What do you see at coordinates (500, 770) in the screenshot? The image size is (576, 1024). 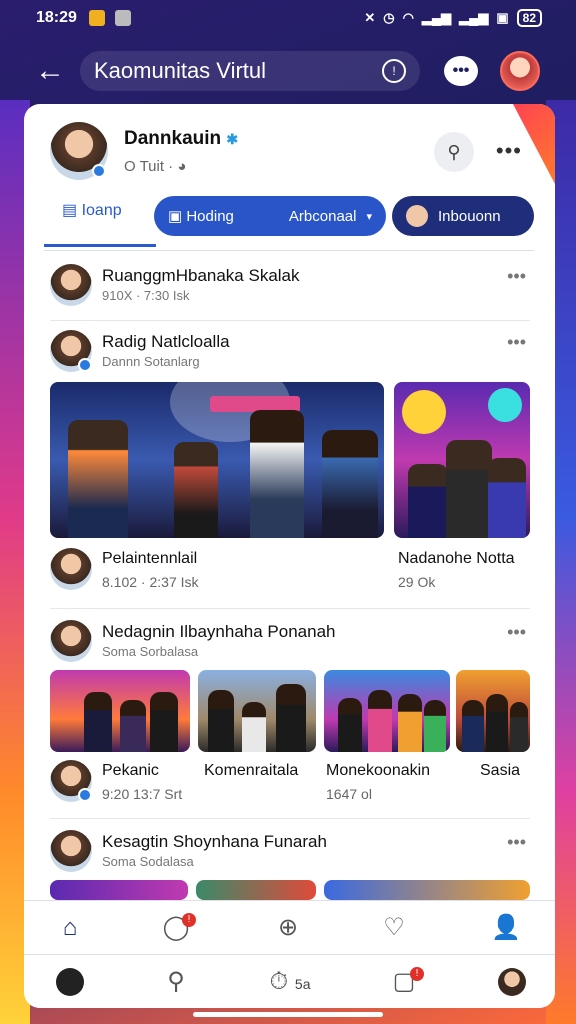 I see `media-title: Sasia` at bounding box center [500, 770].